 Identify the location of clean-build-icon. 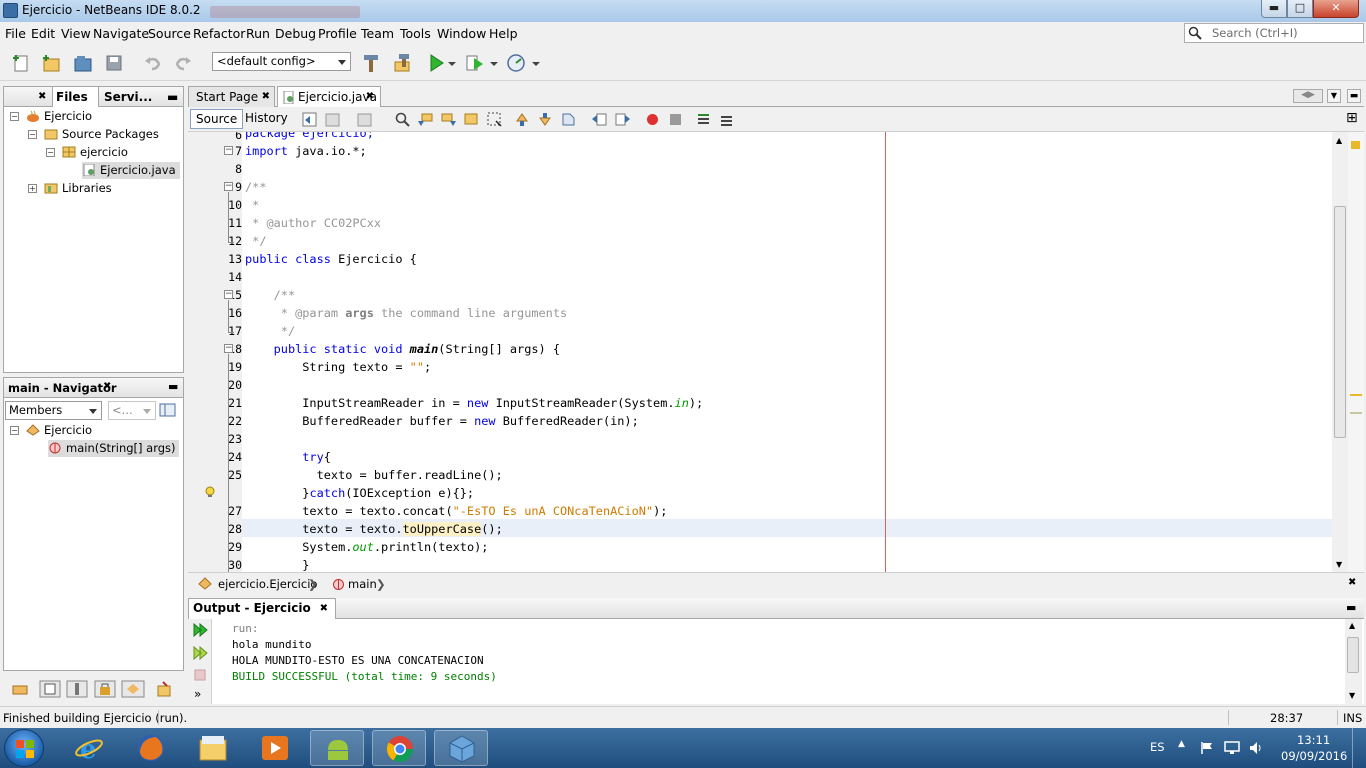
(403, 63).